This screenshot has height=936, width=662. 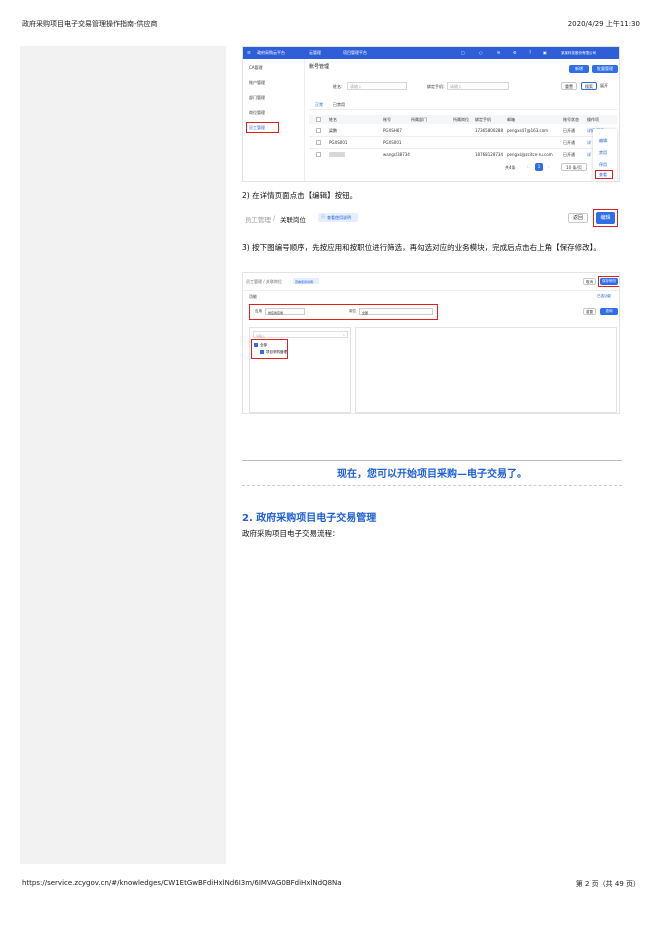 What do you see at coordinates (90, 24) in the screenshot?
I see `document-title: 政府采购项目电子交易管理操作指南-供应商` at bounding box center [90, 24].